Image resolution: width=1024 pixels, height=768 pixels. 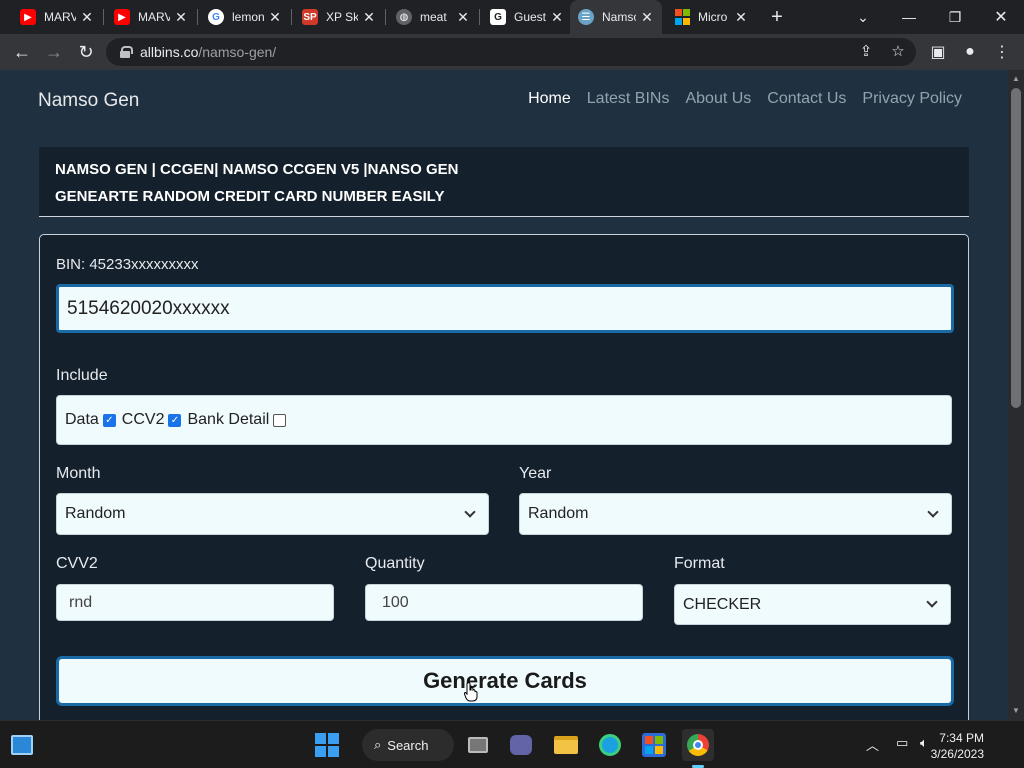 What do you see at coordinates (549, 99) in the screenshot?
I see `nav-home: Home` at bounding box center [549, 99].